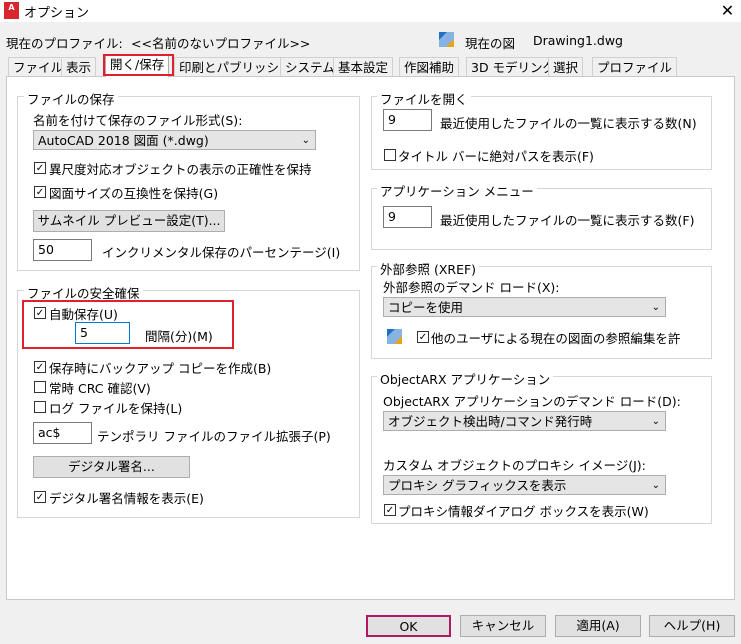  Describe the element at coordinates (310, 67) in the screenshot. I see `tab-system: システム` at that location.